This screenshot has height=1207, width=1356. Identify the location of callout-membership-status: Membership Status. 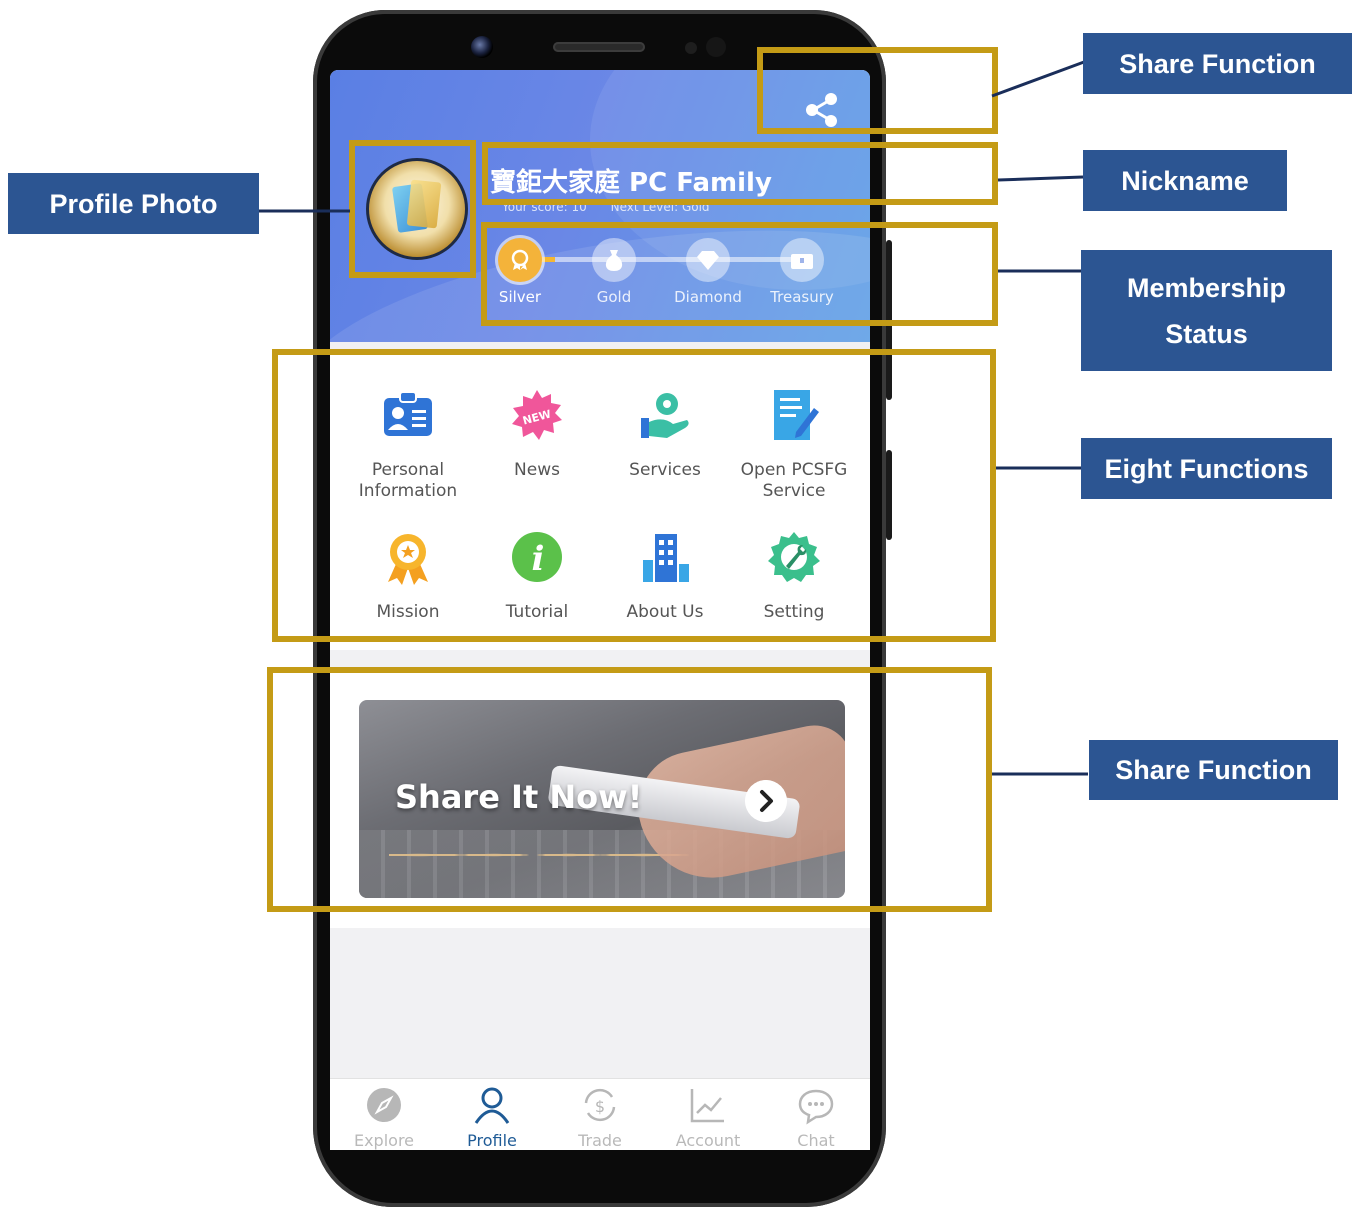
(1206, 310).